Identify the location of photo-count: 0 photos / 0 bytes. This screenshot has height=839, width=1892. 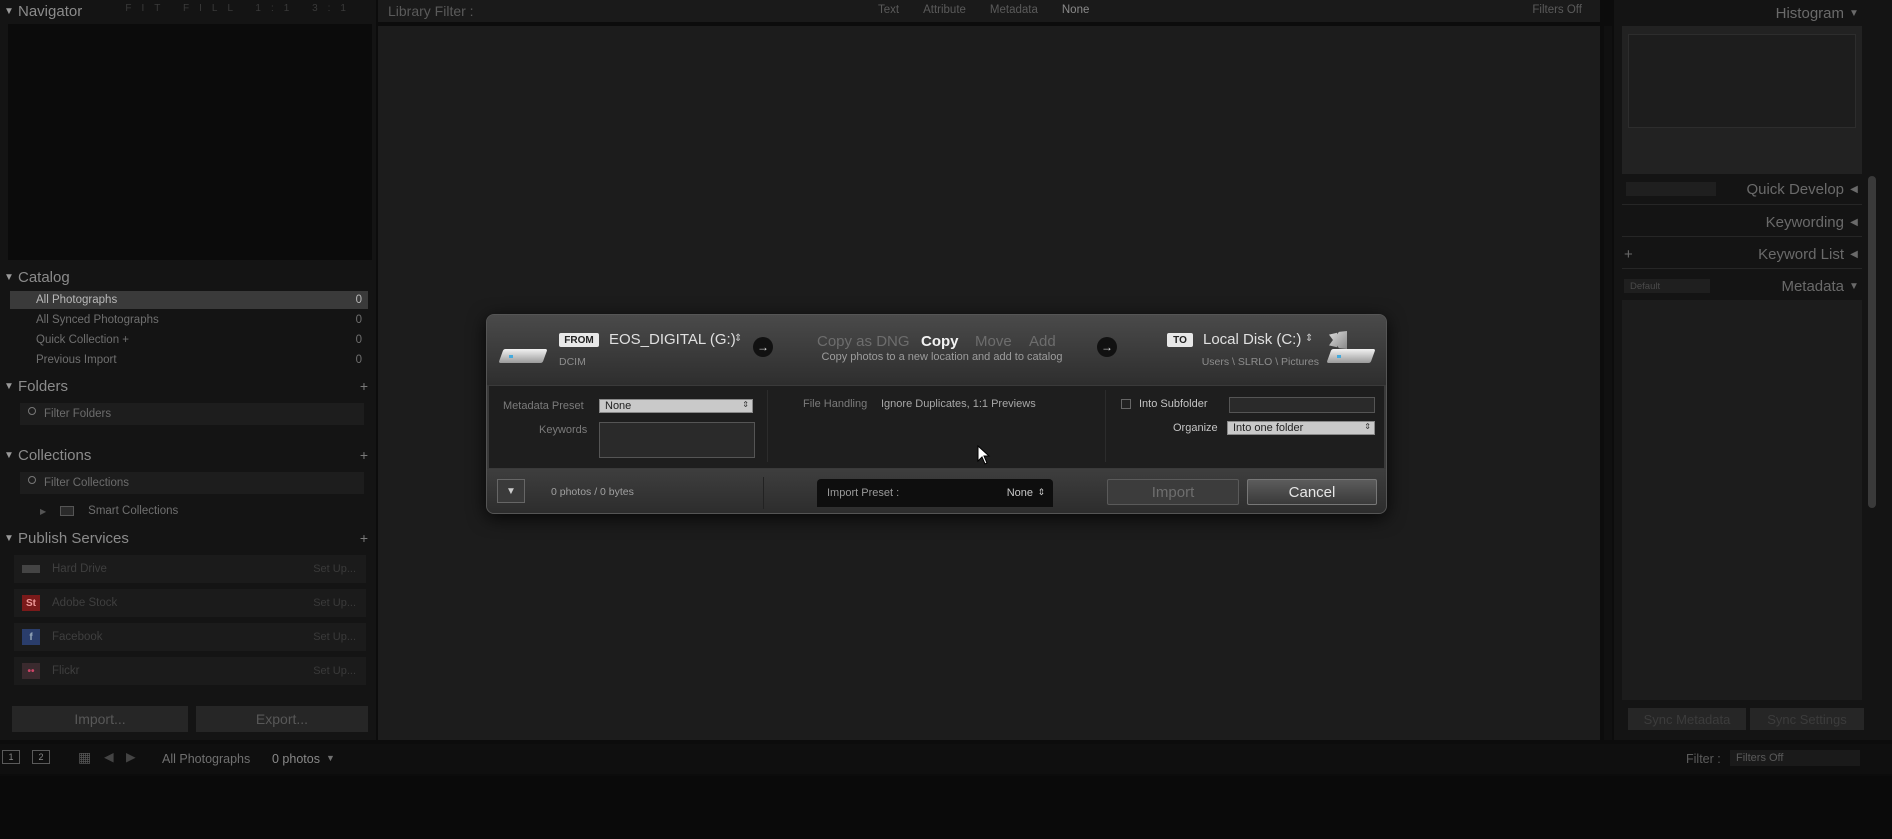
(592, 492).